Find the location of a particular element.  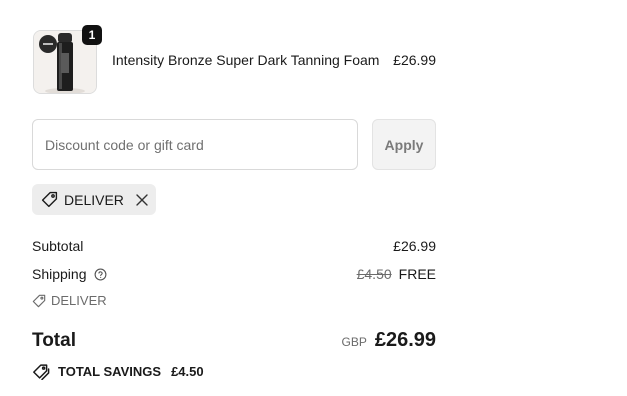

total-value-group: GBP £26.99 is located at coordinates (388, 340).